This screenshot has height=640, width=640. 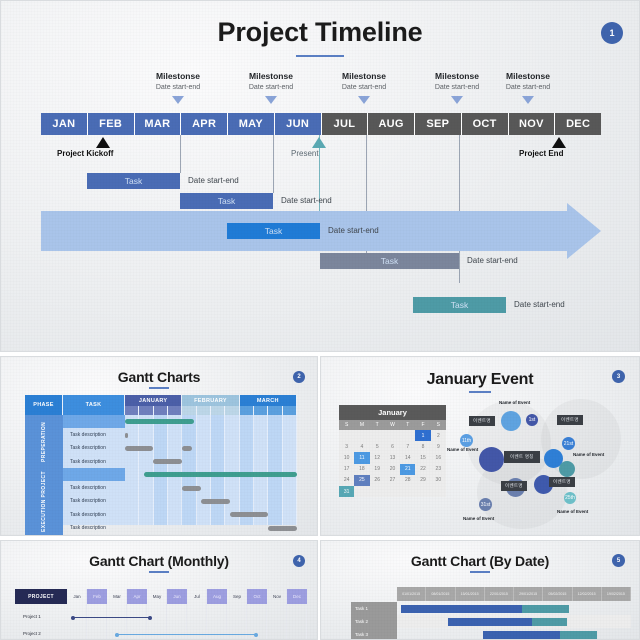 I want to click on calendar-day-31: 31, so click(x=347, y=491).